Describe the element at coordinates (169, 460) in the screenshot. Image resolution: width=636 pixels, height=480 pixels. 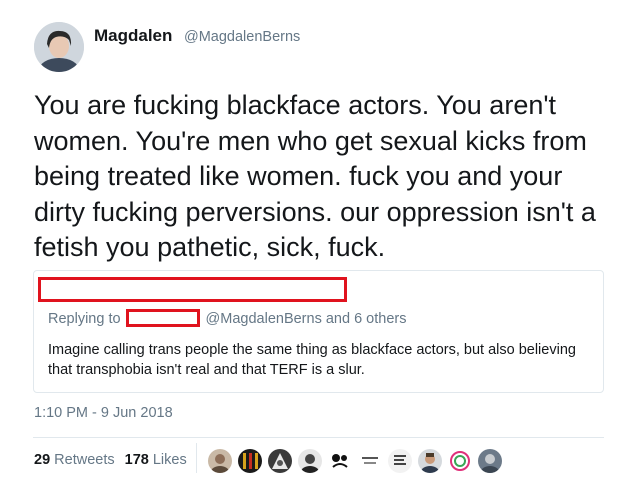
I see `likes-label: Likes` at that location.